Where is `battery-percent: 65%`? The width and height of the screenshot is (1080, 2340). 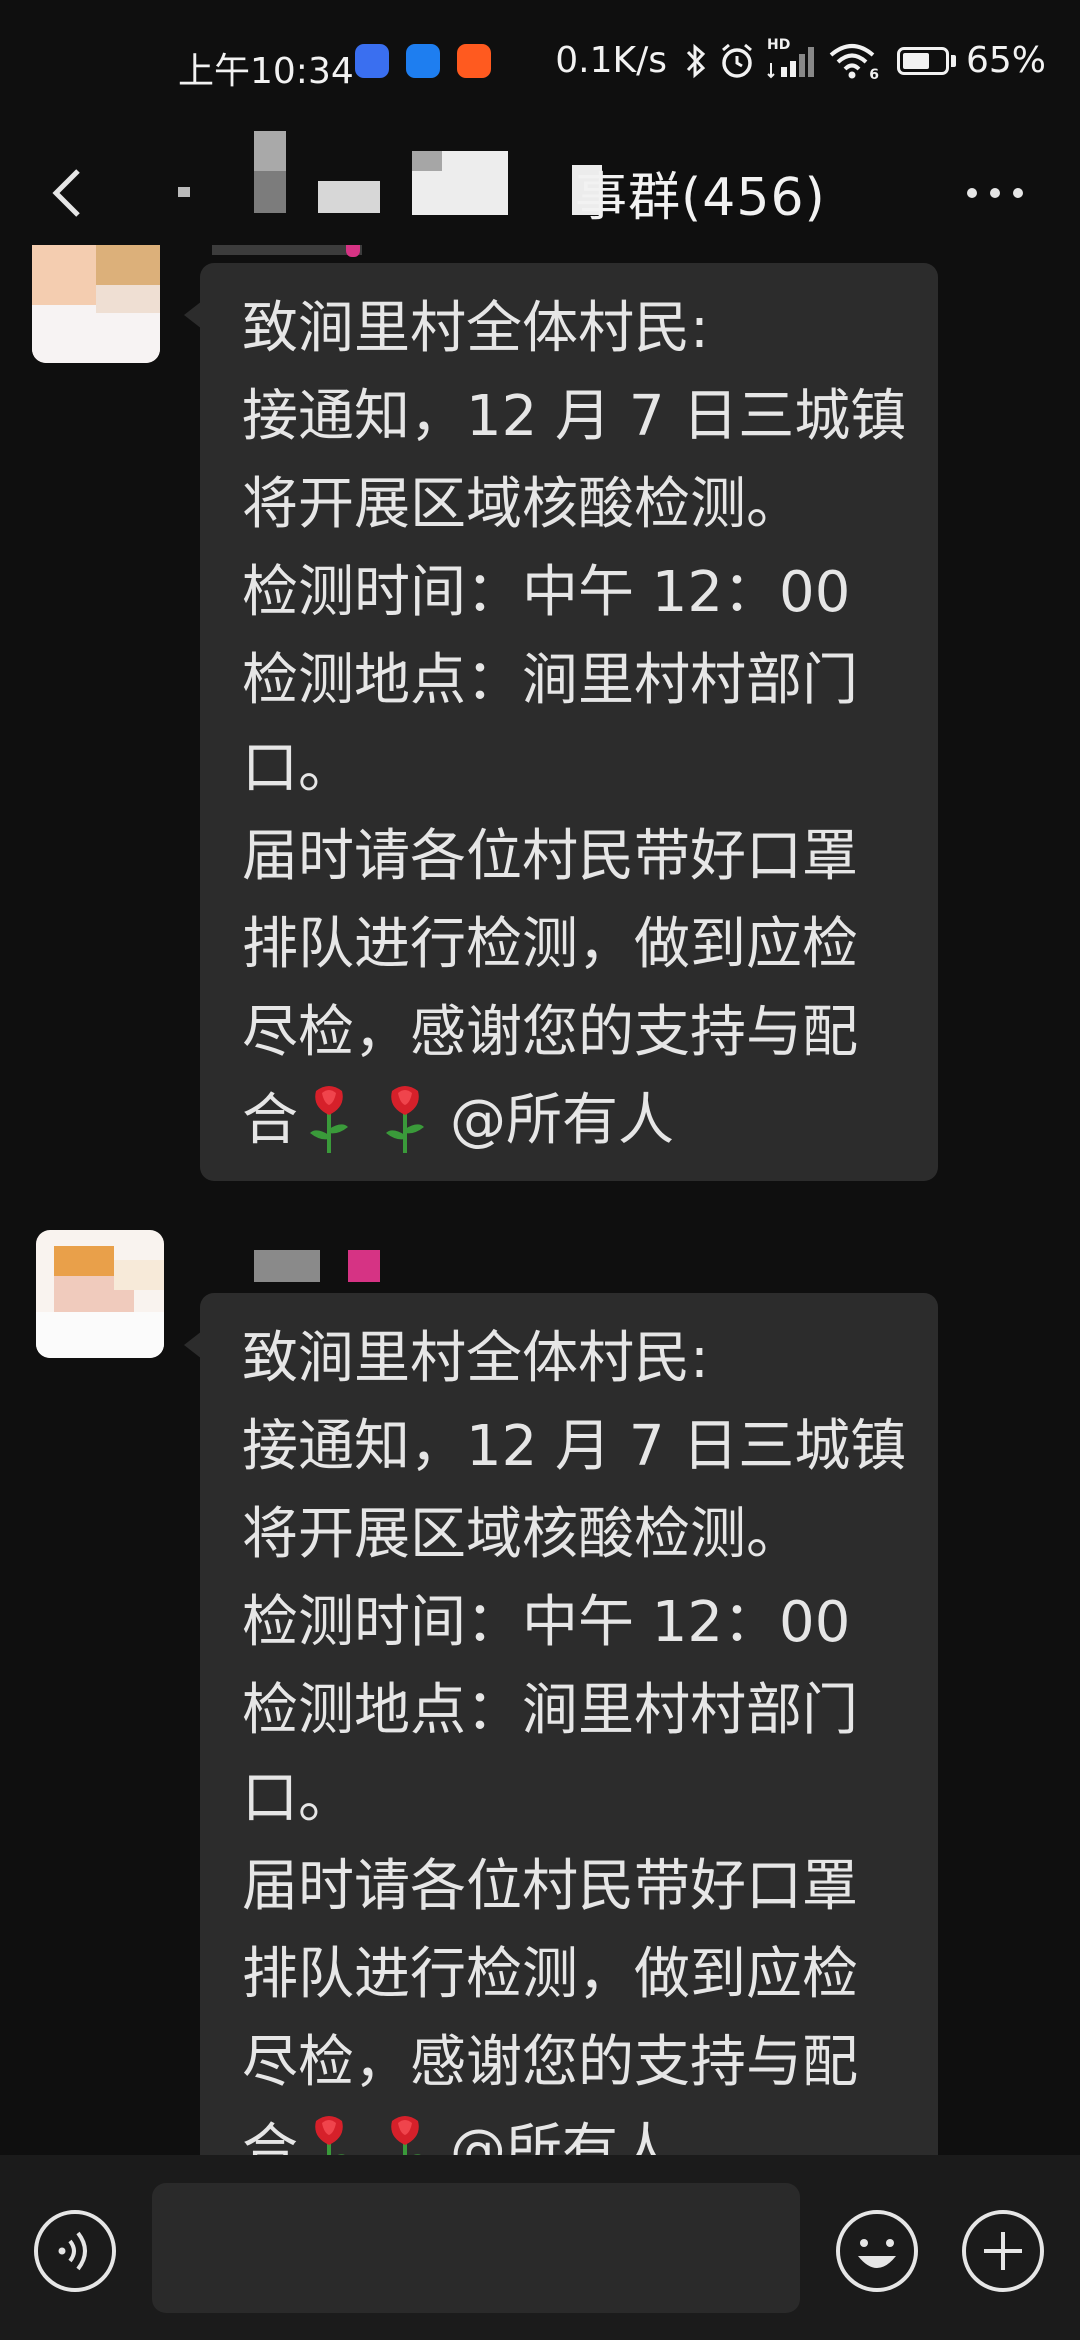 battery-percent: 65% is located at coordinates (1005, 60).